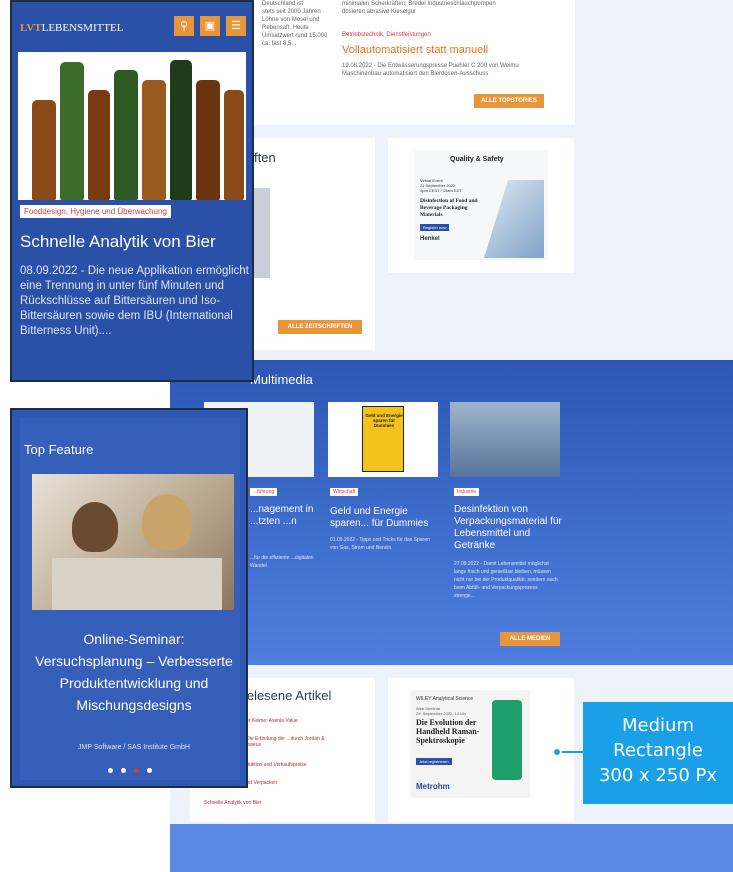  I want to click on text-line: Rebensaft. Heute, so click(285, 28).